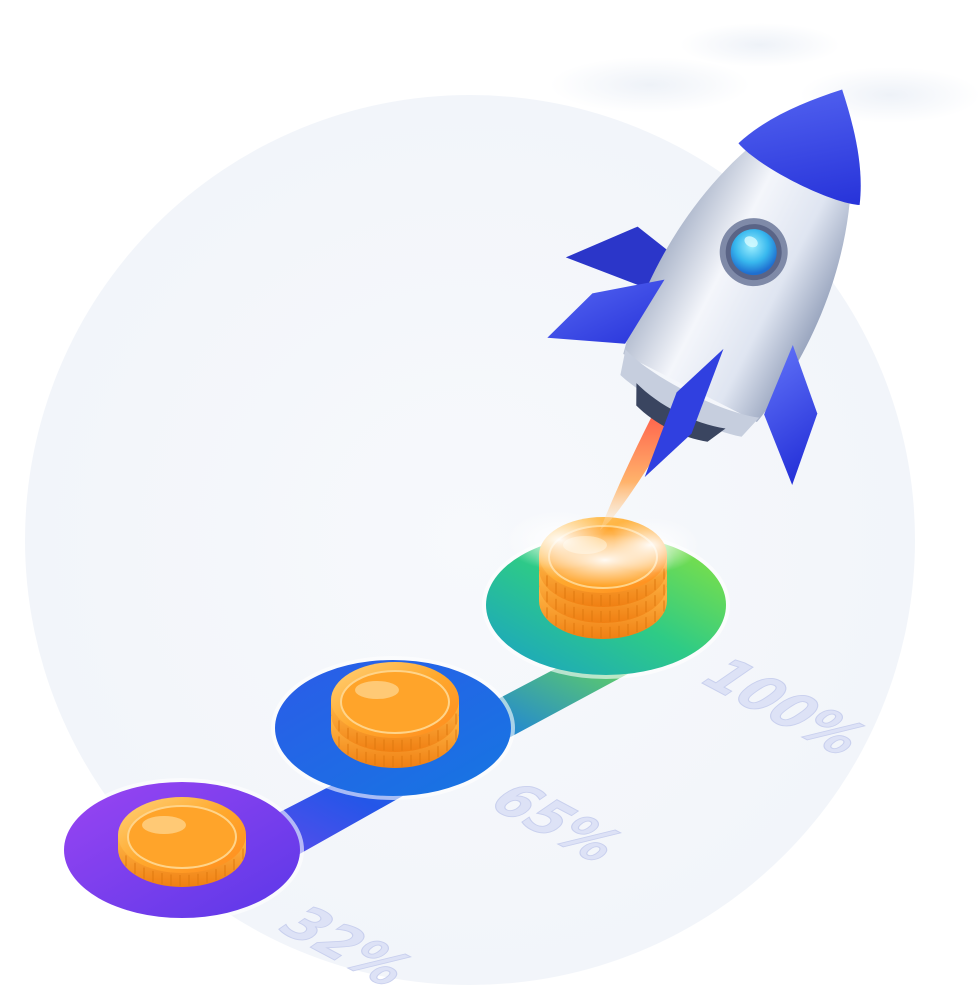  I want to click on cloud-decoration, so click(765, 73).